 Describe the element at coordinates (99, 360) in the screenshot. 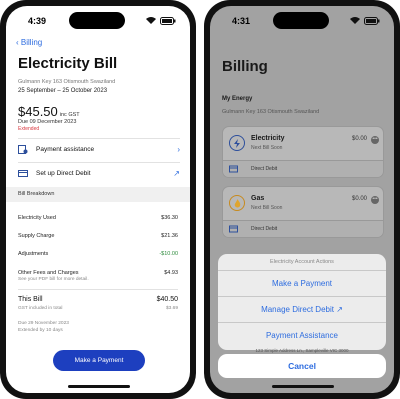

I see `make-payment-button: Make a Payment` at that location.